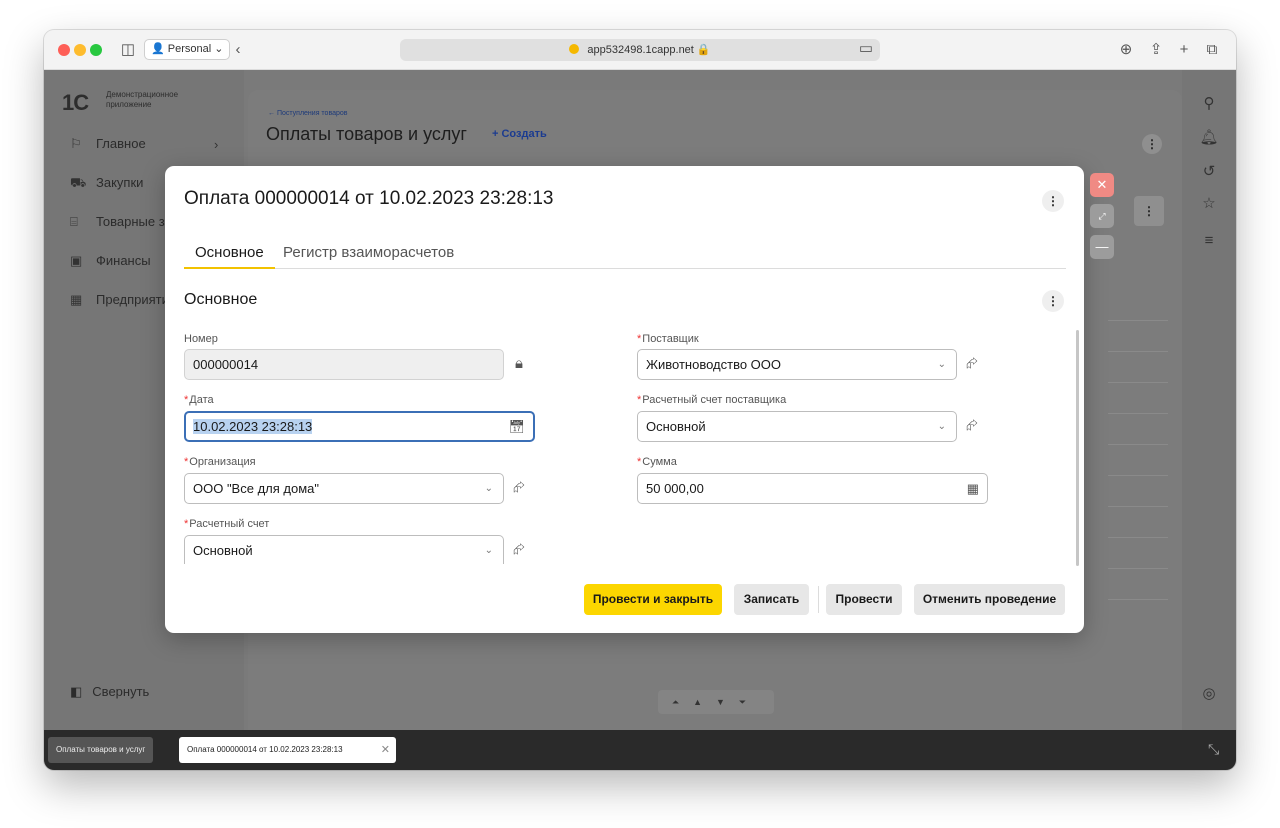 Image resolution: width=1280 pixels, height=828 pixels. Describe the element at coordinates (74, 221) in the screenshot. I see `warehouse-icon: ⌸` at that location.